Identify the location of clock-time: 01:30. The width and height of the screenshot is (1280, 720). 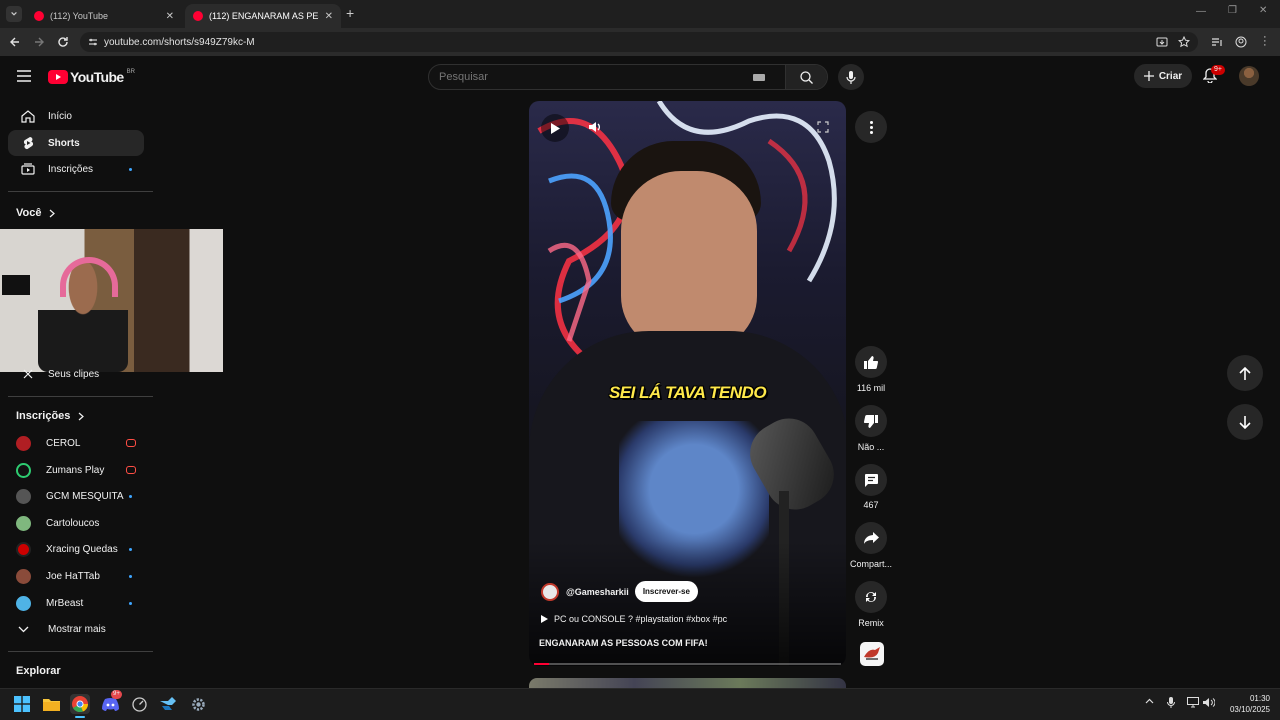
(1259, 698).